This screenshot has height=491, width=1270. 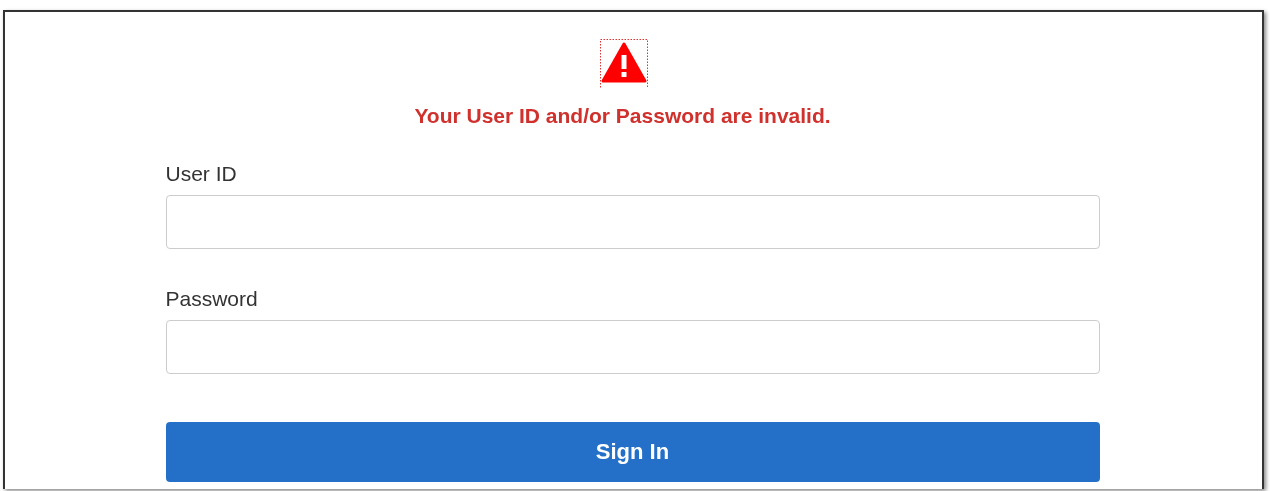 What do you see at coordinates (622, 116) in the screenshot?
I see `error-message: Your User ID and/or Password are invalid.` at bounding box center [622, 116].